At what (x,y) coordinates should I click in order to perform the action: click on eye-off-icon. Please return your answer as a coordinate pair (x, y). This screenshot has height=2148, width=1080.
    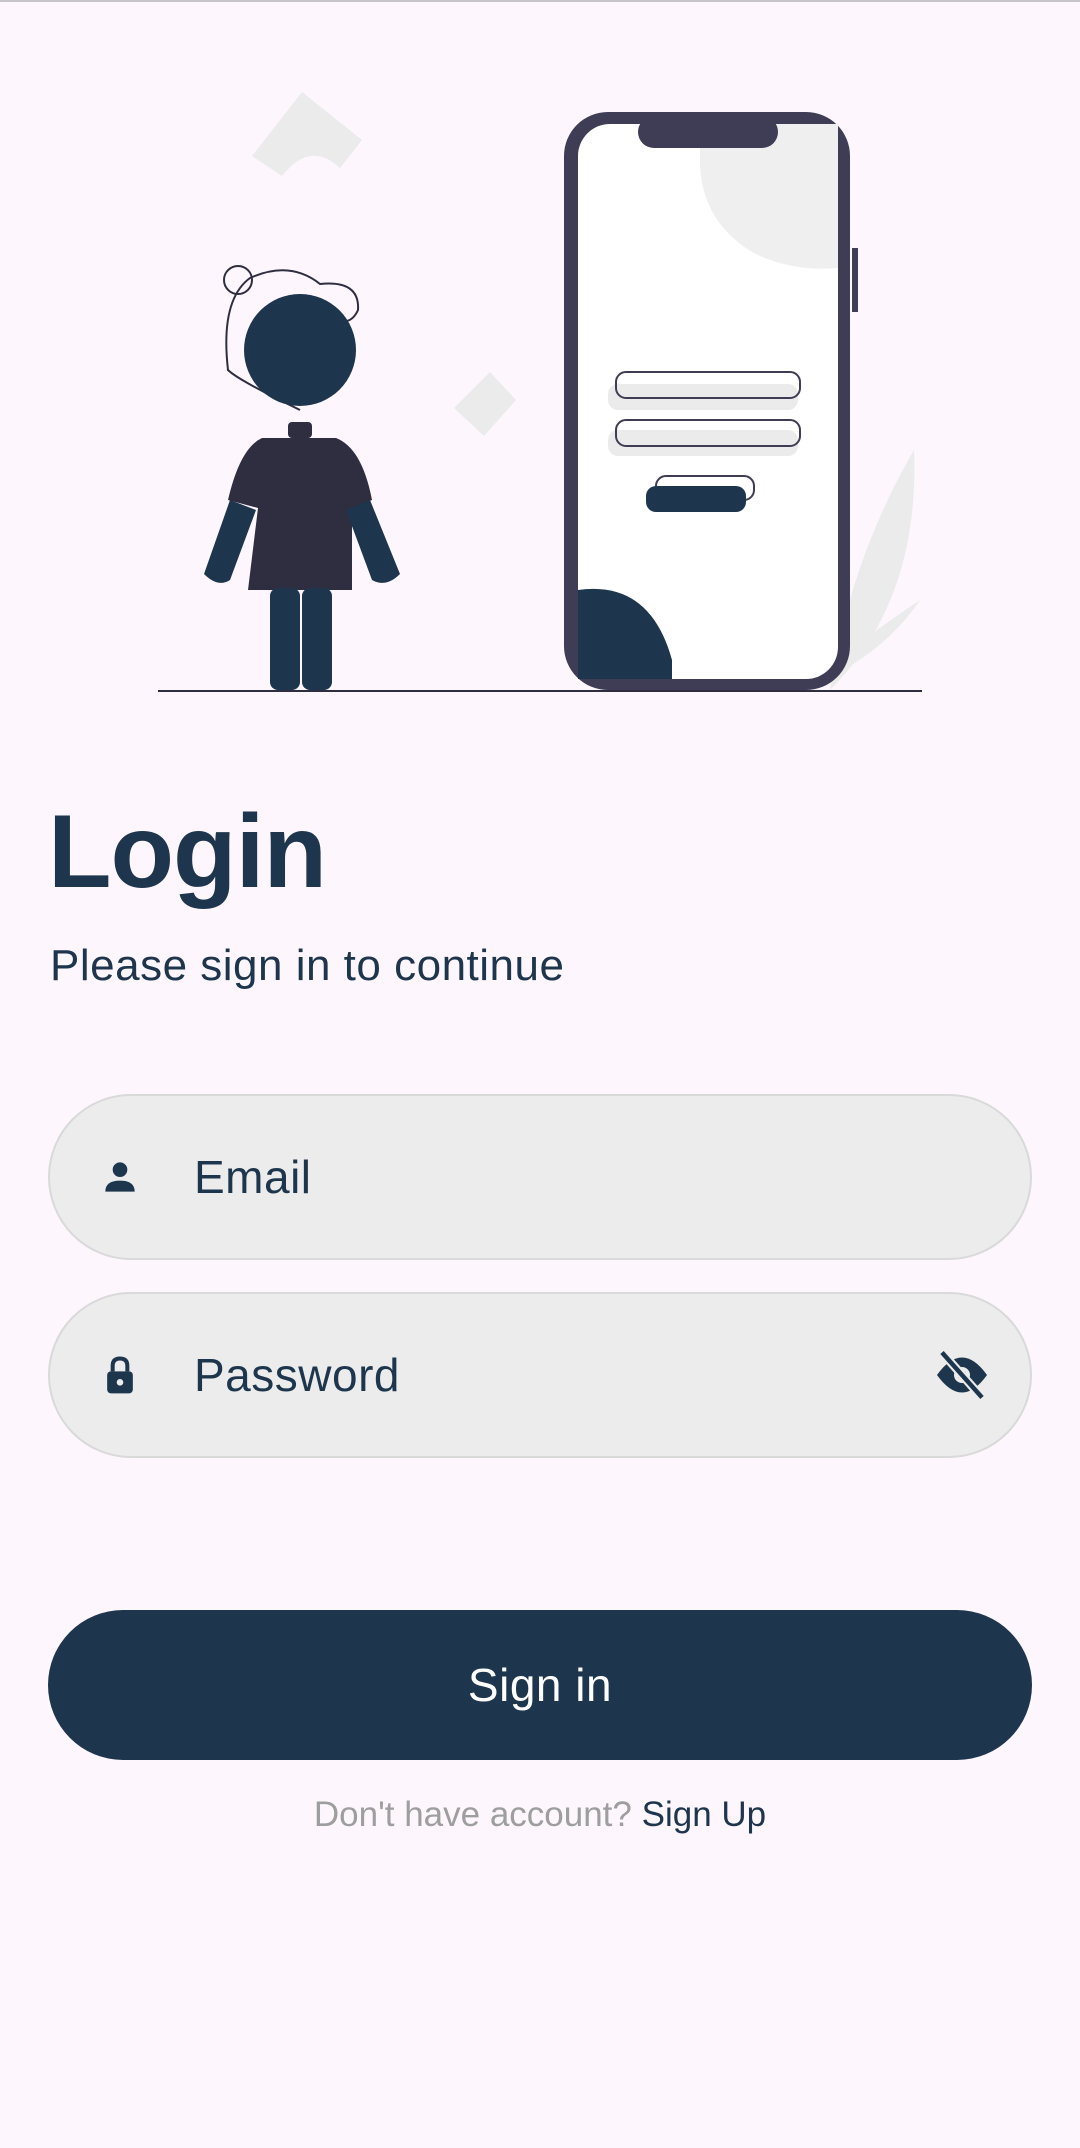
    Looking at the image, I should click on (962, 1375).